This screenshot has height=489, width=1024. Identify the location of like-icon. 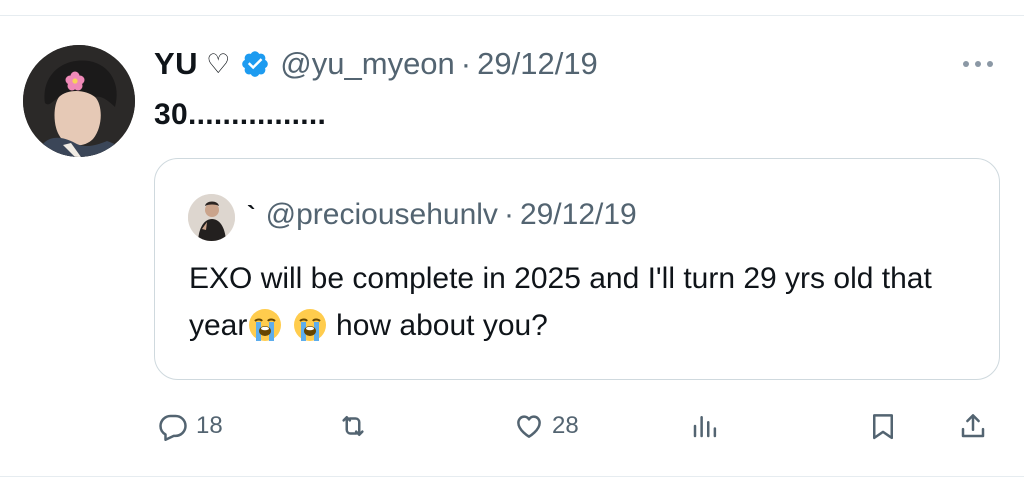
(529, 426).